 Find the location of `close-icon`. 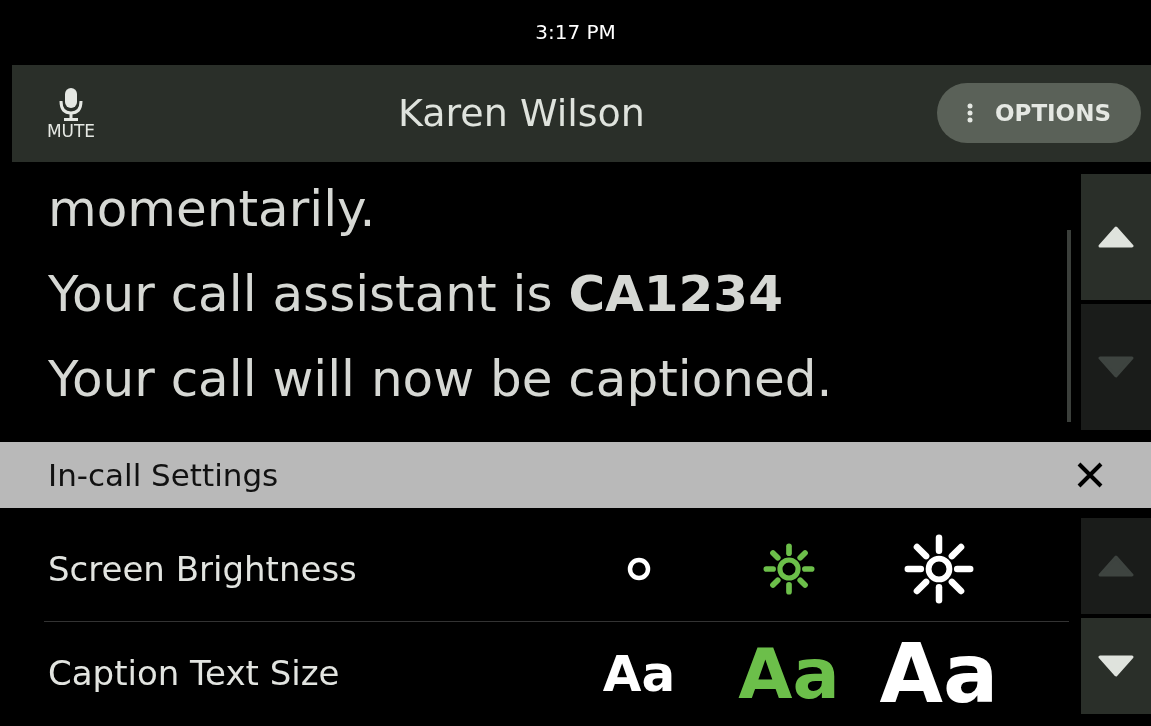

close-icon is located at coordinates (1090, 475).